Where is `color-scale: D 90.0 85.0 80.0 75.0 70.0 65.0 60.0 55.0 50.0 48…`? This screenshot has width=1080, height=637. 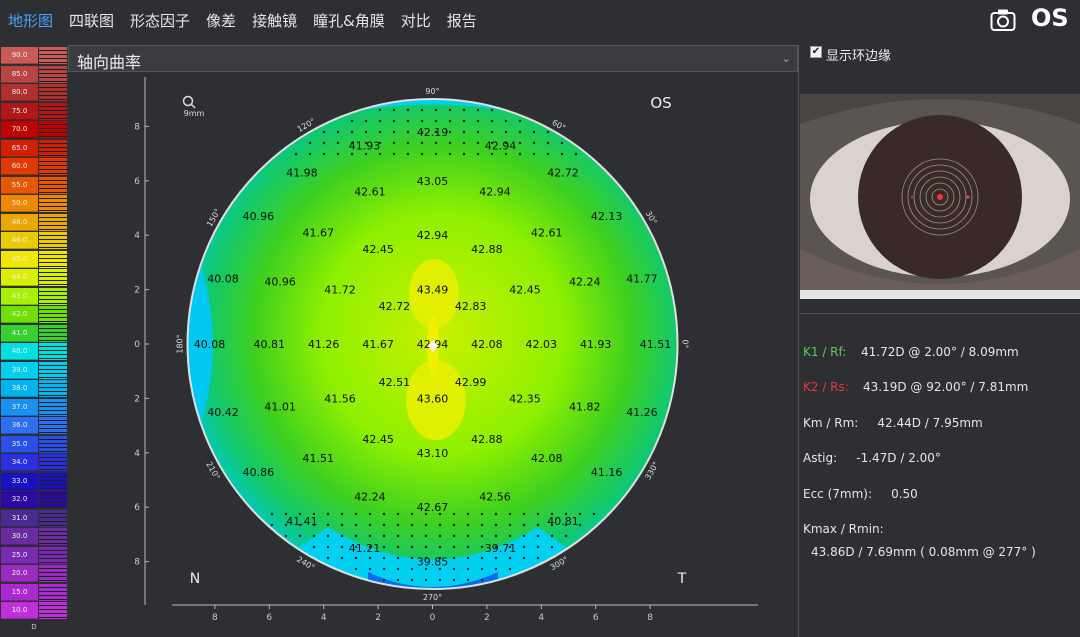
color-scale: D 90.0 85.0 80.0 75.0 70.0 65.0 60.0 55.0 50.0 48… is located at coordinates (34, 341).